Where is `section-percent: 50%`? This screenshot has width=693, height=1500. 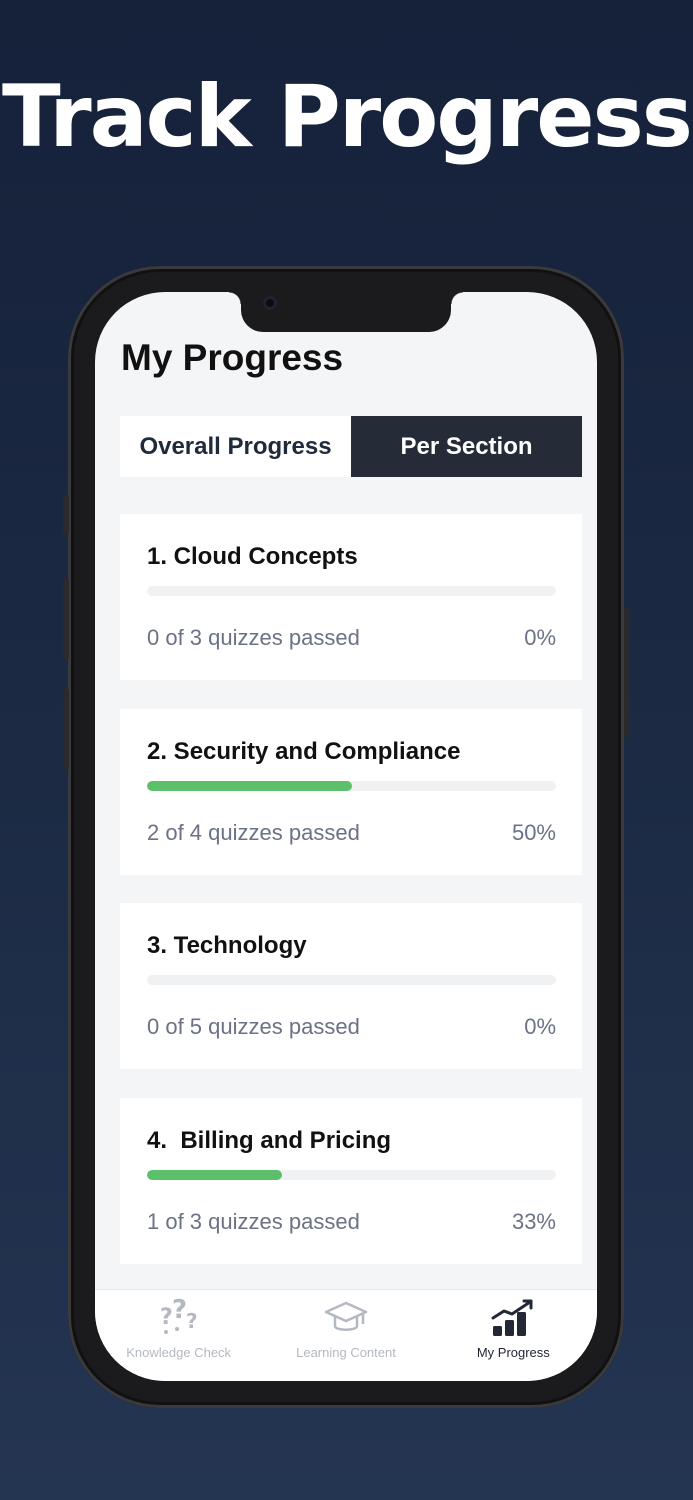
section-percent: 50% is located at coordinates (533, 832).